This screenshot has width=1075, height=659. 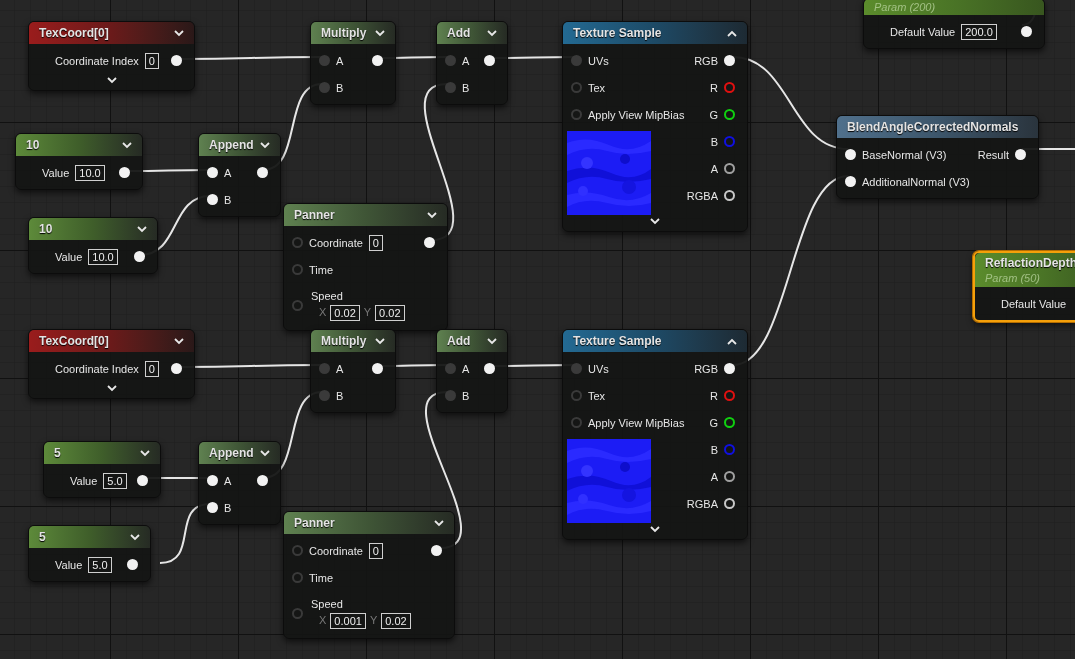 What do you see at coordinates (239, 145) in the screenshot?
I see `node-header: Append` at bounding box center [239, 145].